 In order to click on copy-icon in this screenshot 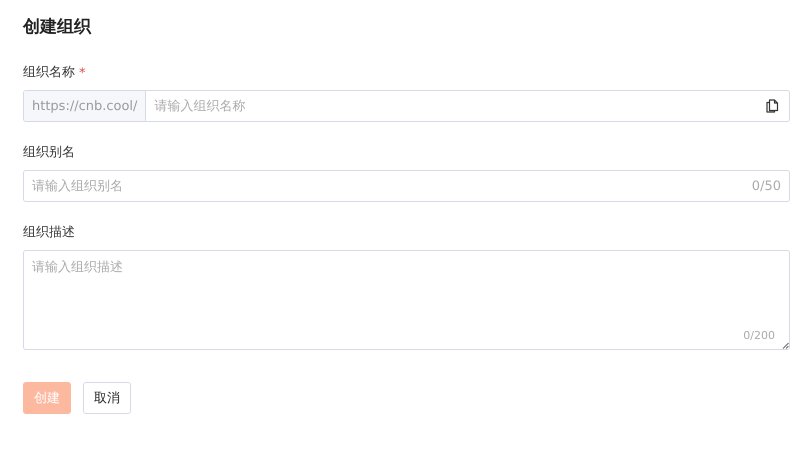, I will do `click(772, 106)`.